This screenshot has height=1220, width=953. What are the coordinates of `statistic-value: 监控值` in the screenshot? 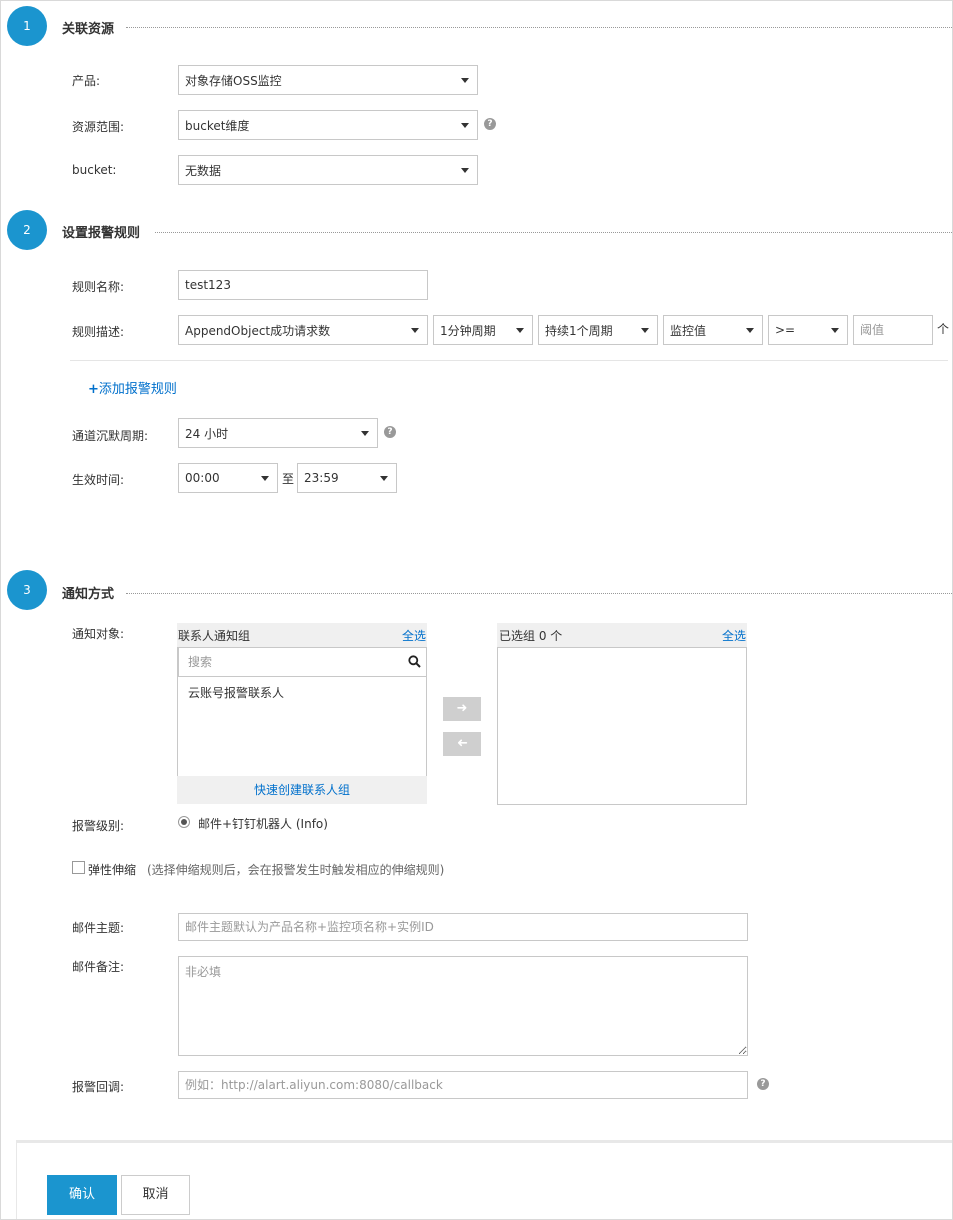 It's located at (688, 330).